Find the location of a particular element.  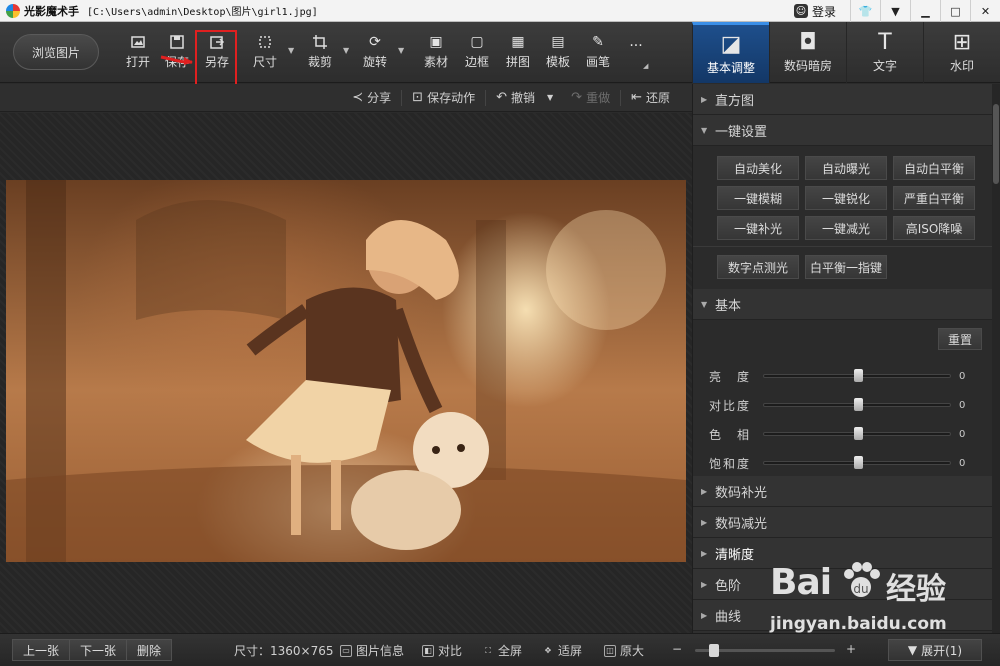

resize-dropdown-icon: ▼ is located at coordinates (291, 50).